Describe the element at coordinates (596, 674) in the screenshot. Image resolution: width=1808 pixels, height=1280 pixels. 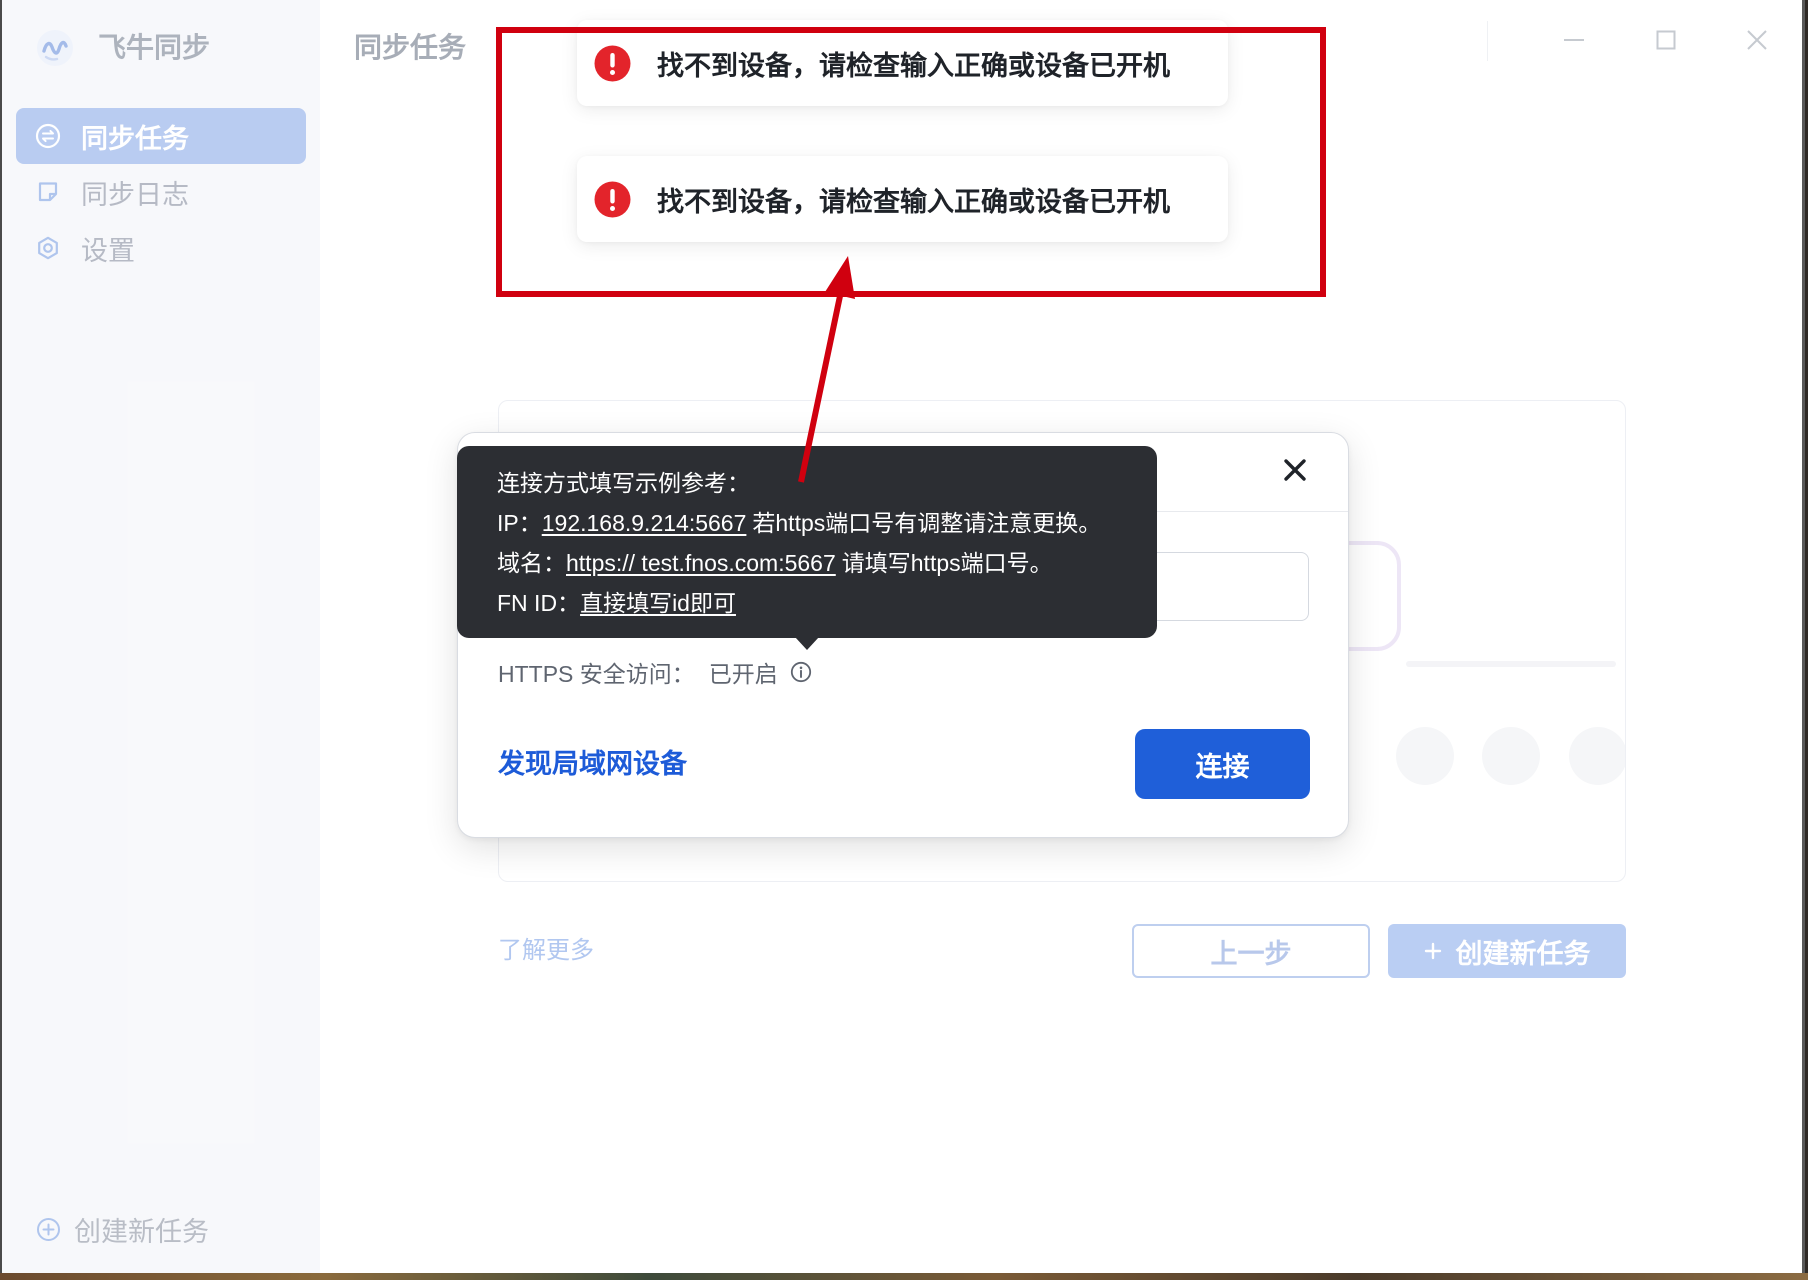
I see `https-label: HTTPS 安全访问：` at that location.